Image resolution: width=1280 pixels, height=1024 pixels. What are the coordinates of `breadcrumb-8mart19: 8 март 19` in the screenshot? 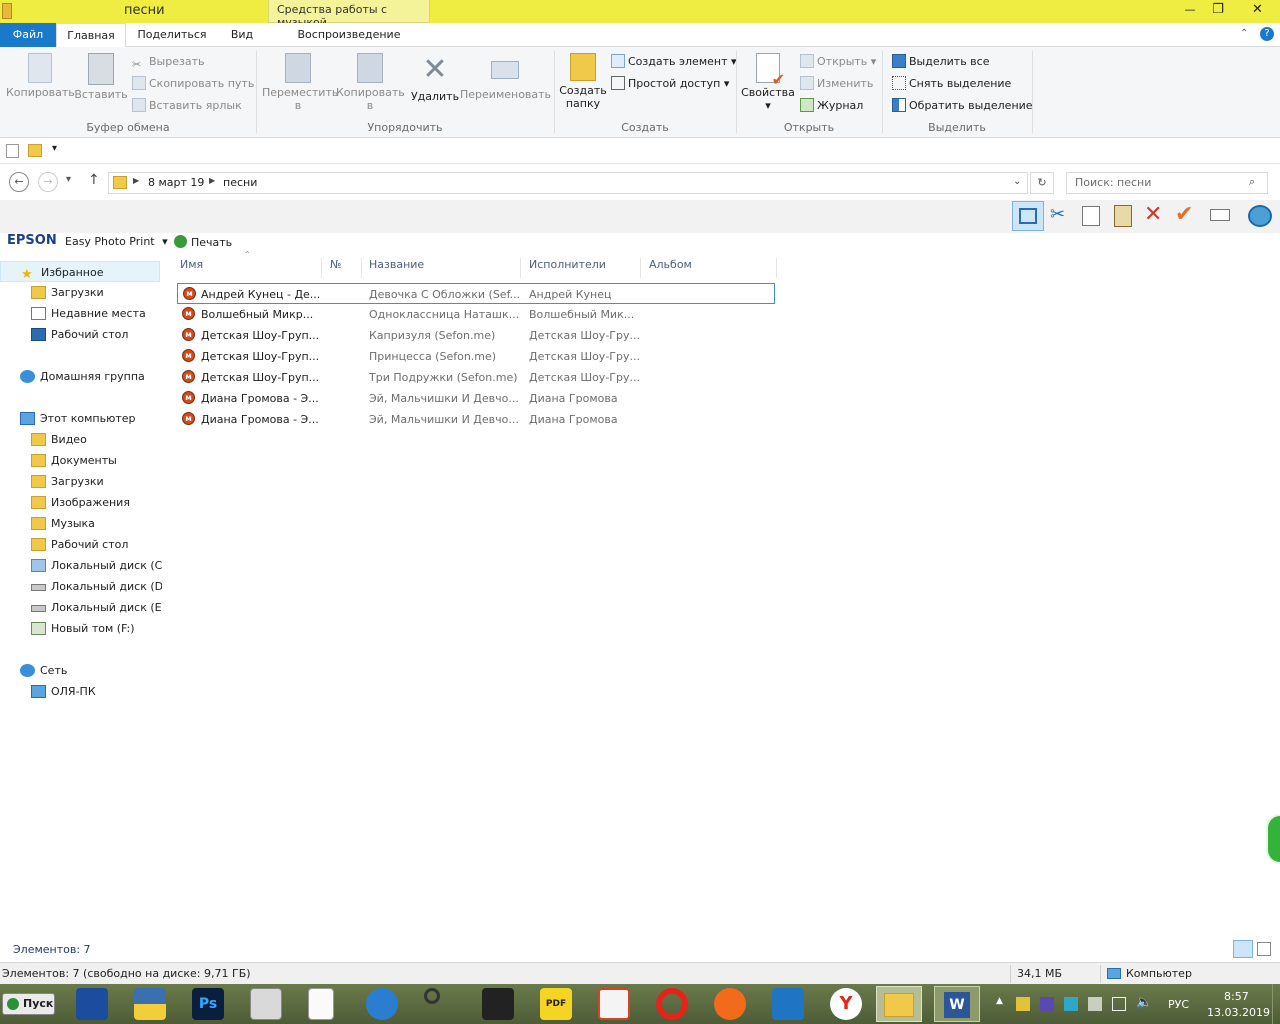 It's located at (176, 182).